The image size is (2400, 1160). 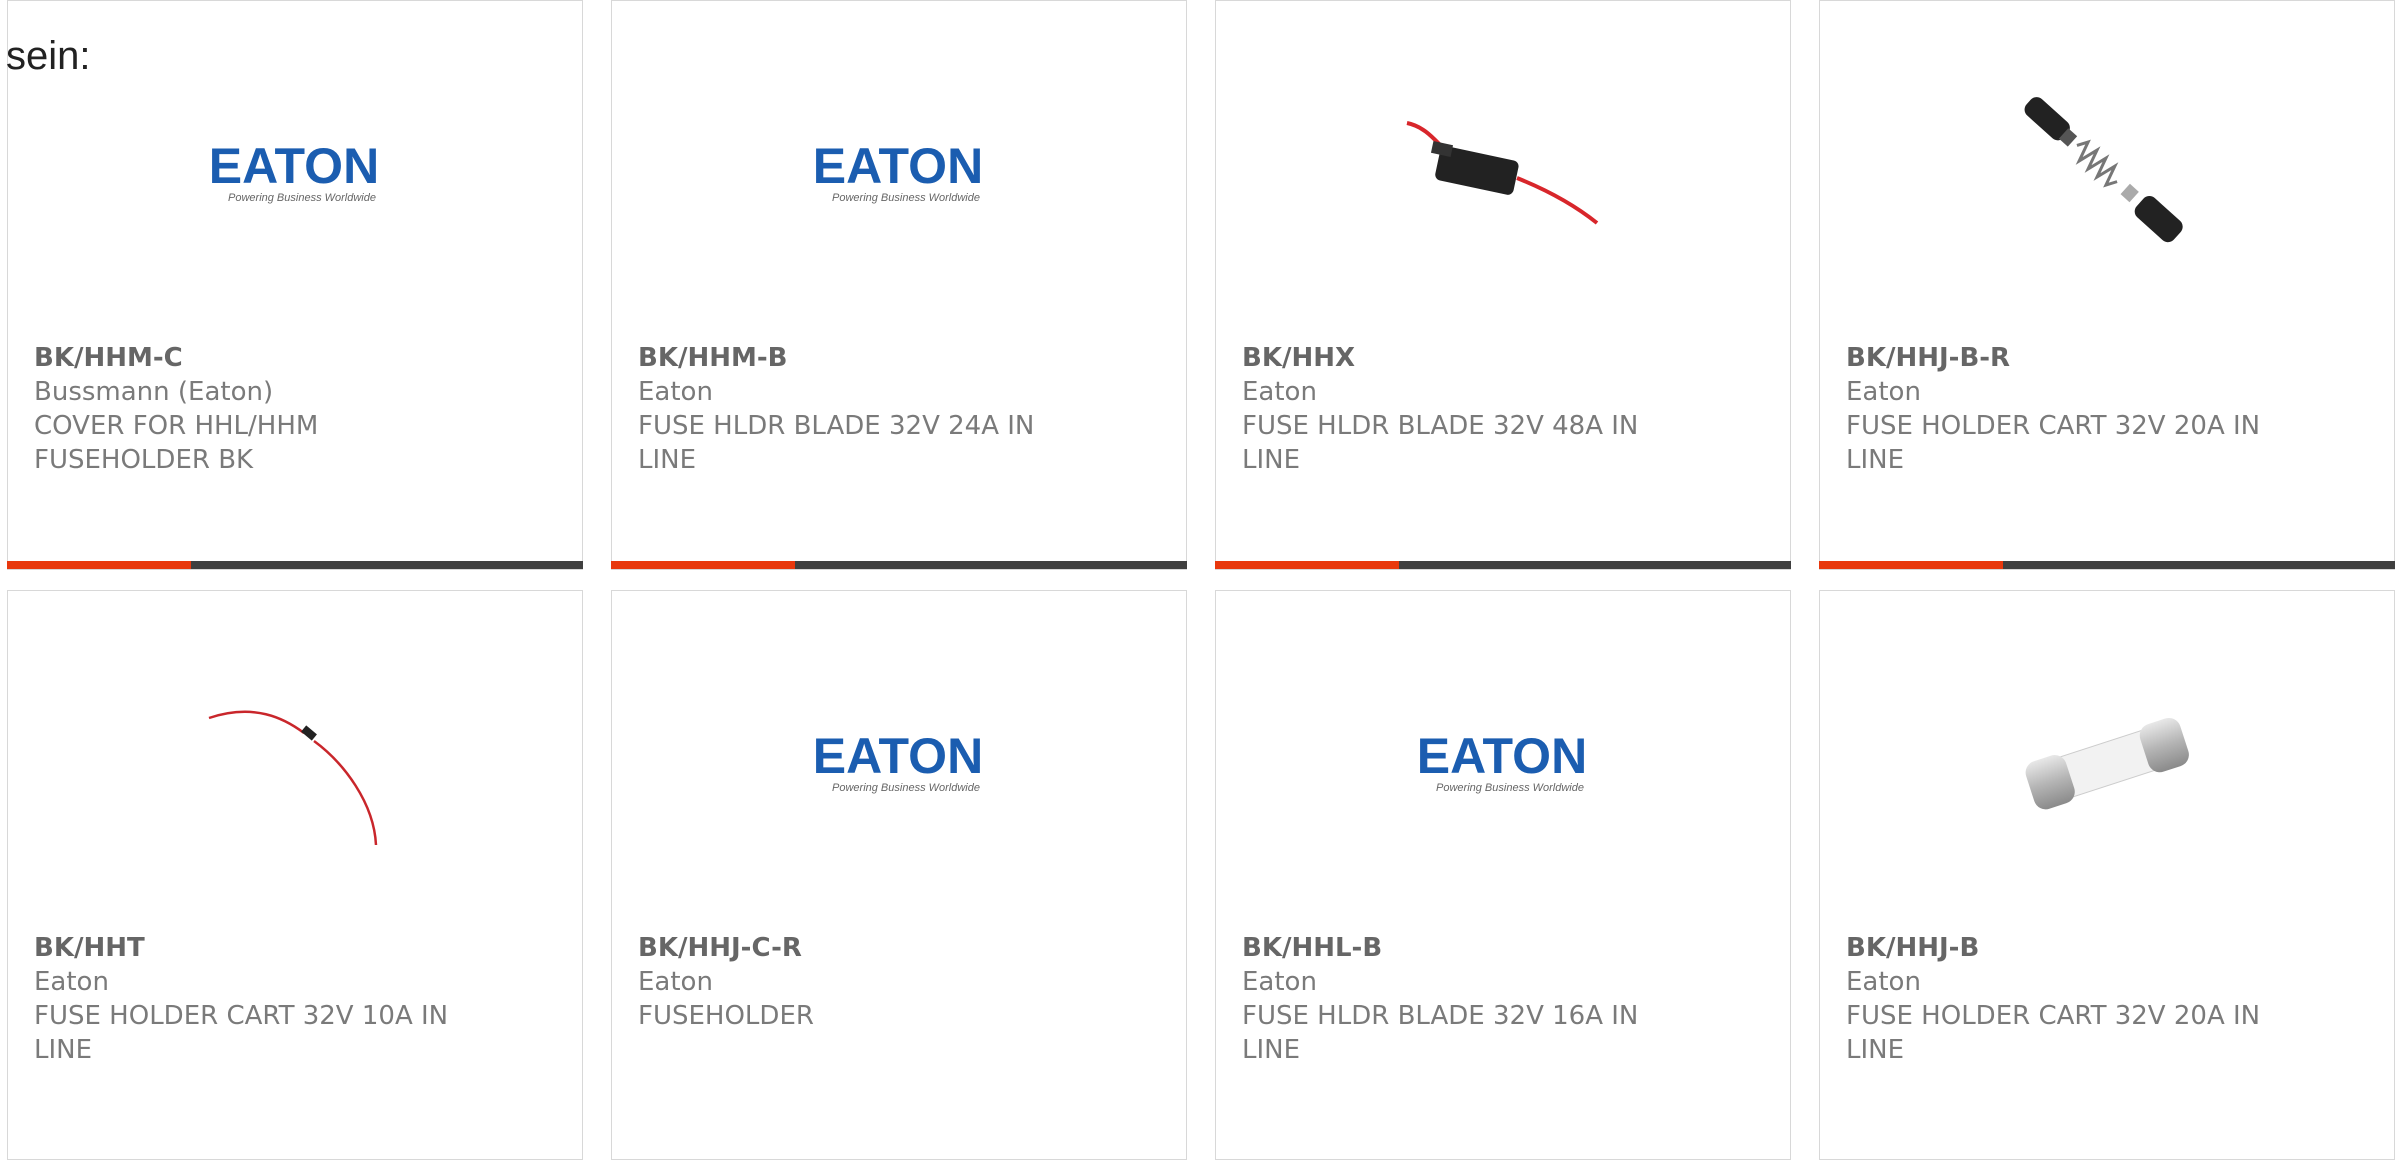 What do you see at coordinates (726, 1016) in the screenshot?
I see `description-text: FUSEHOLDER` at bounding box center [726, 1016].